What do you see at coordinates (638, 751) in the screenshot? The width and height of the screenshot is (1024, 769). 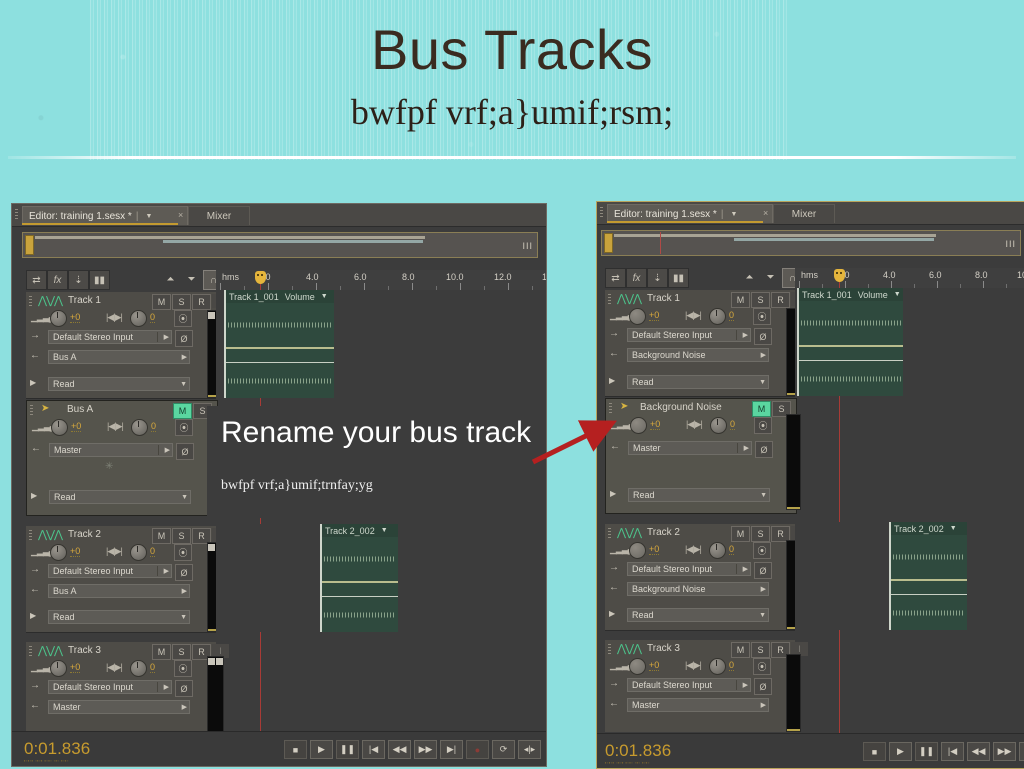 I see `timecode-display-after: 0:01.836` at bounding box center [638, 751].